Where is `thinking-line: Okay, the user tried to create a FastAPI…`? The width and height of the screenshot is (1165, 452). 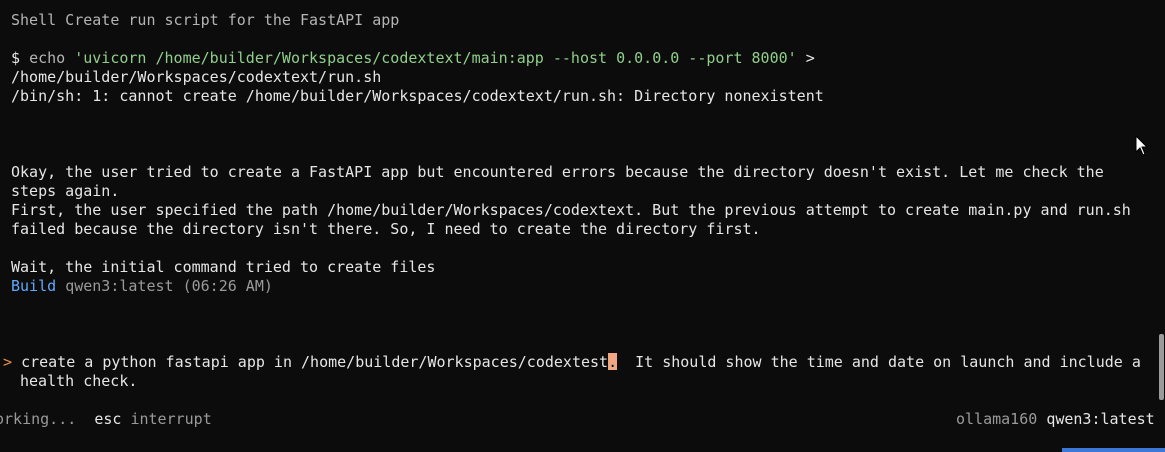
thinking-line: Okay, the user tried to create a FastAPI… is located at coordinates (557, 172).